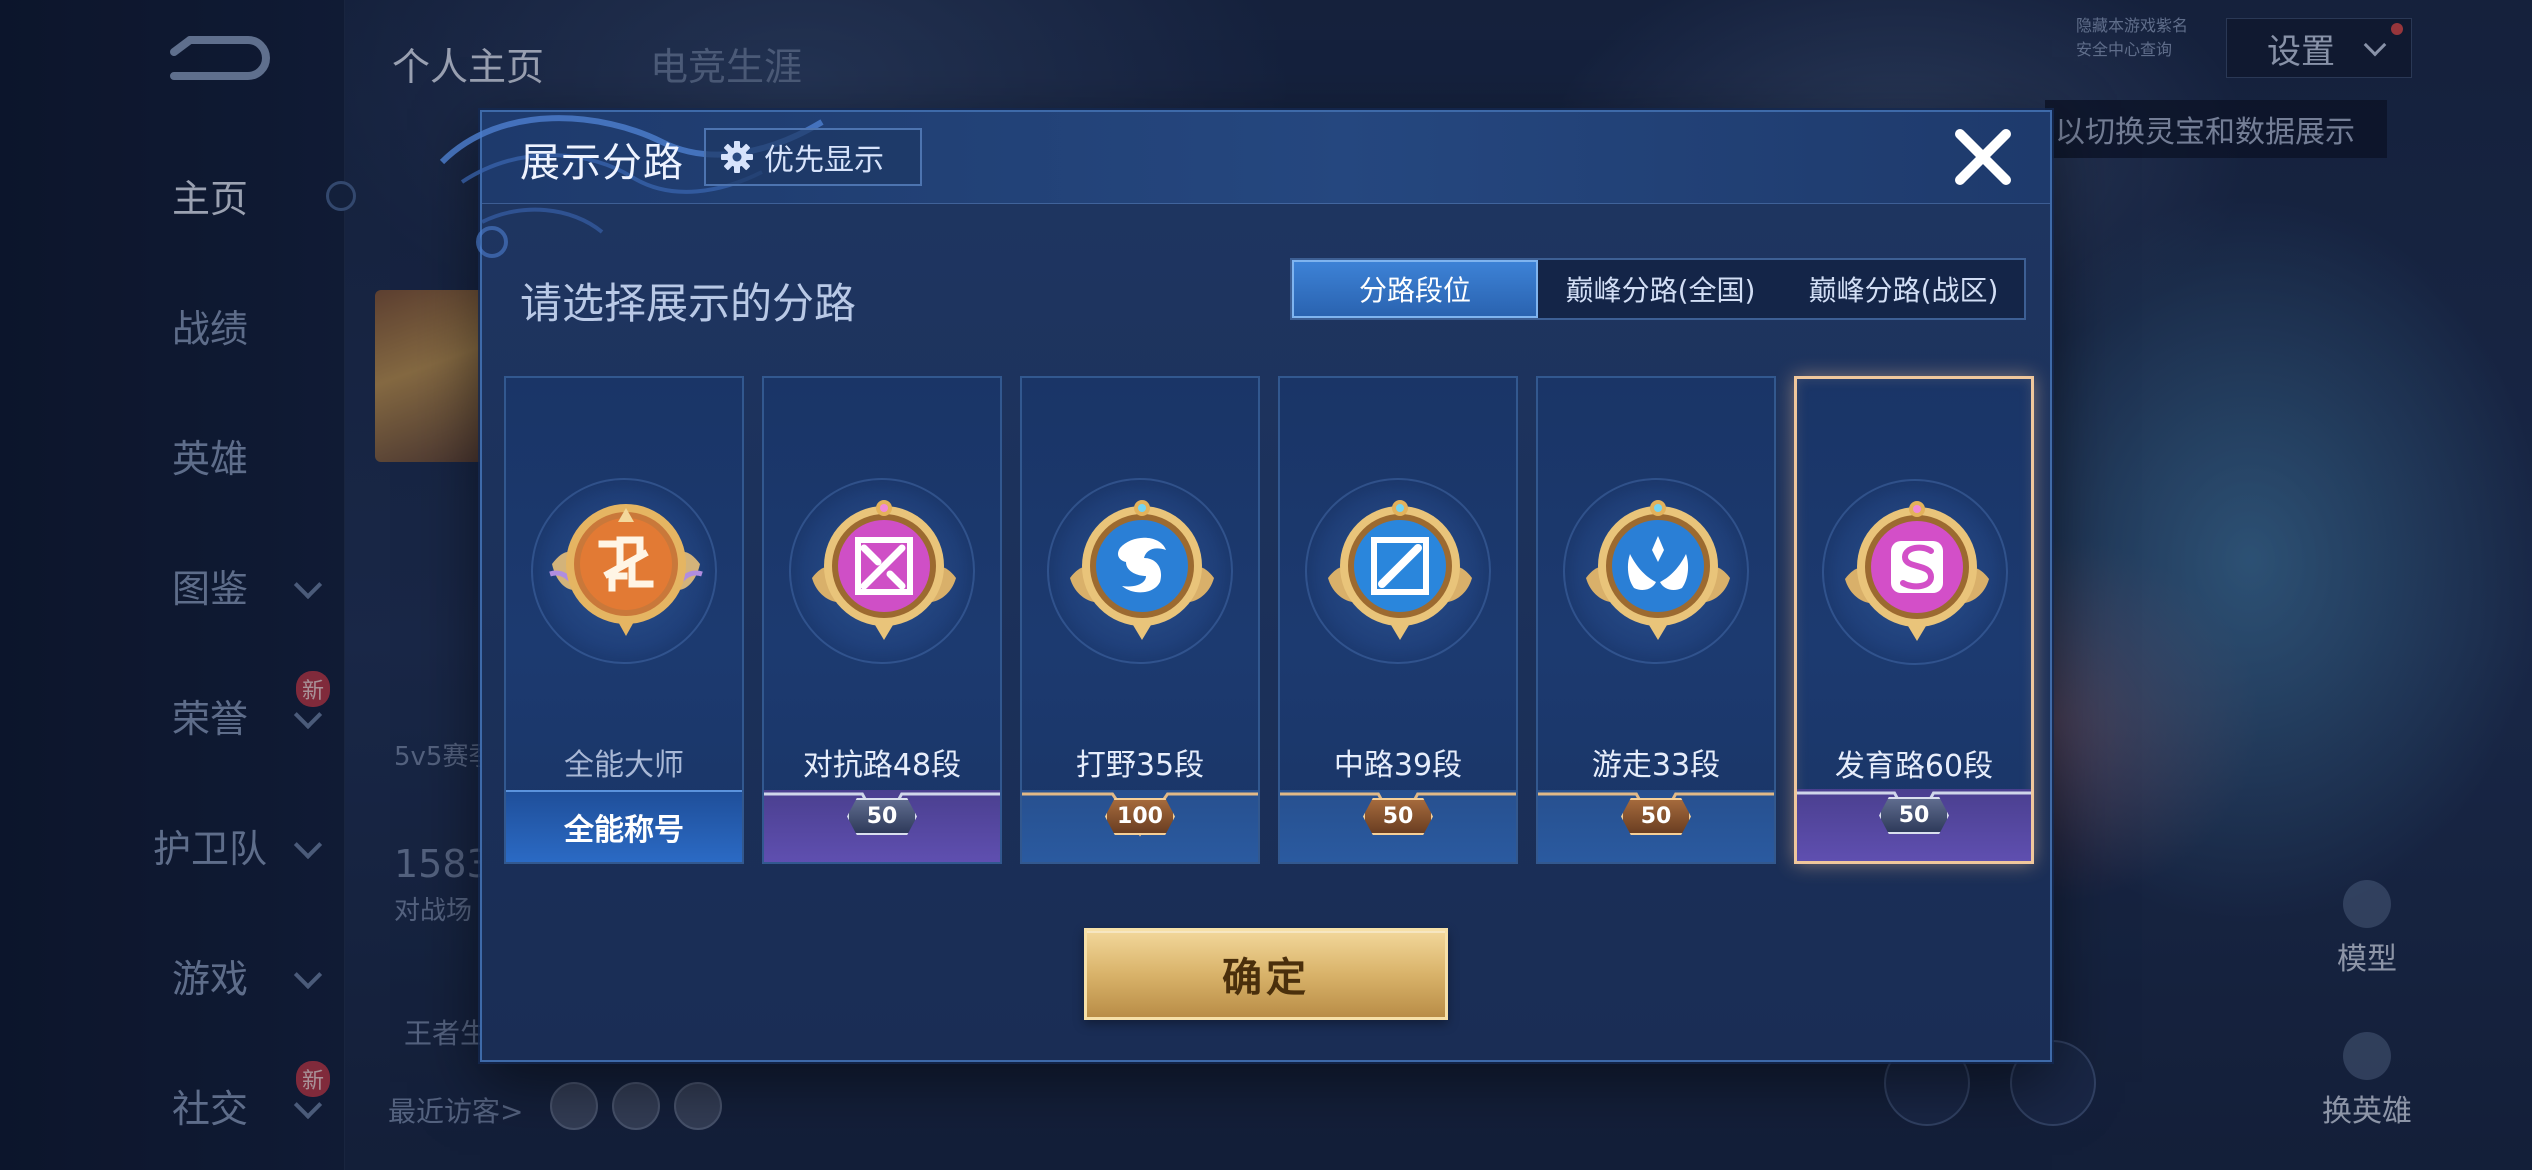  Describe the element at coordinates (1140, 765) in the screenshot. I see `card-name: 打野35段` at that location.